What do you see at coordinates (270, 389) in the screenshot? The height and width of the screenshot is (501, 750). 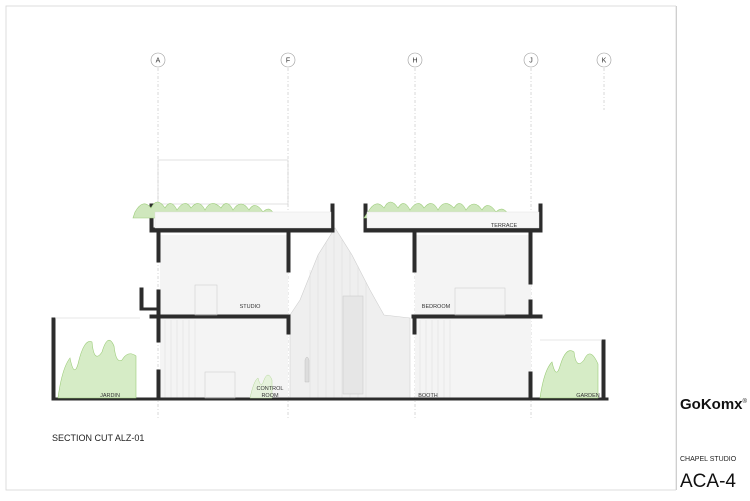 I see `label-control-room-1: CONTROL` at bounding box center [270, 389].